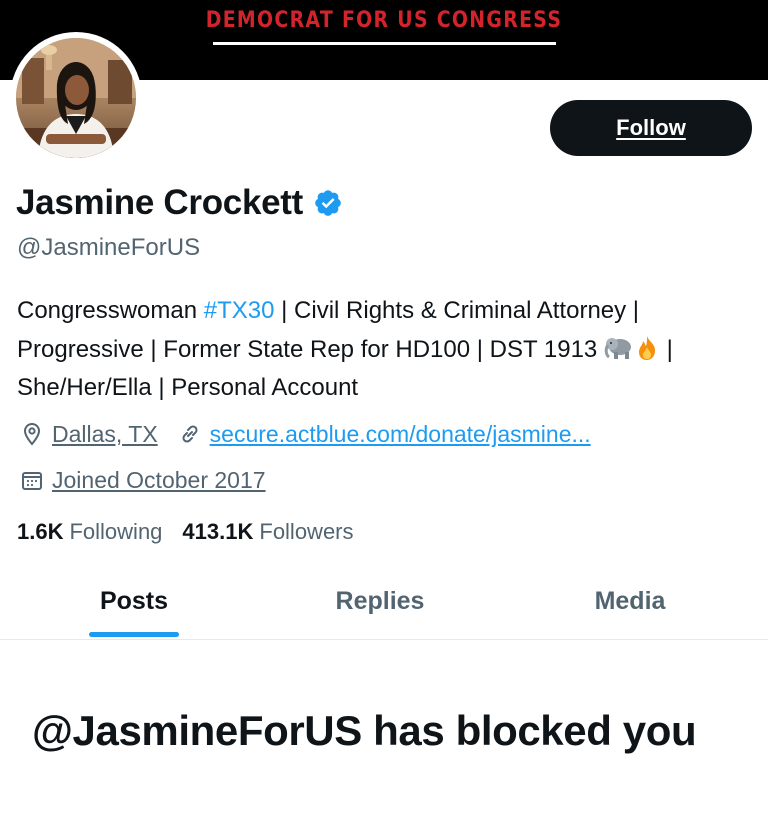 This screenshot has width=768, height=828. What do you see at coordinates (380, 605) in the screenshot?
I see `tab-replies: Replies` at bounding box center [380, 605].